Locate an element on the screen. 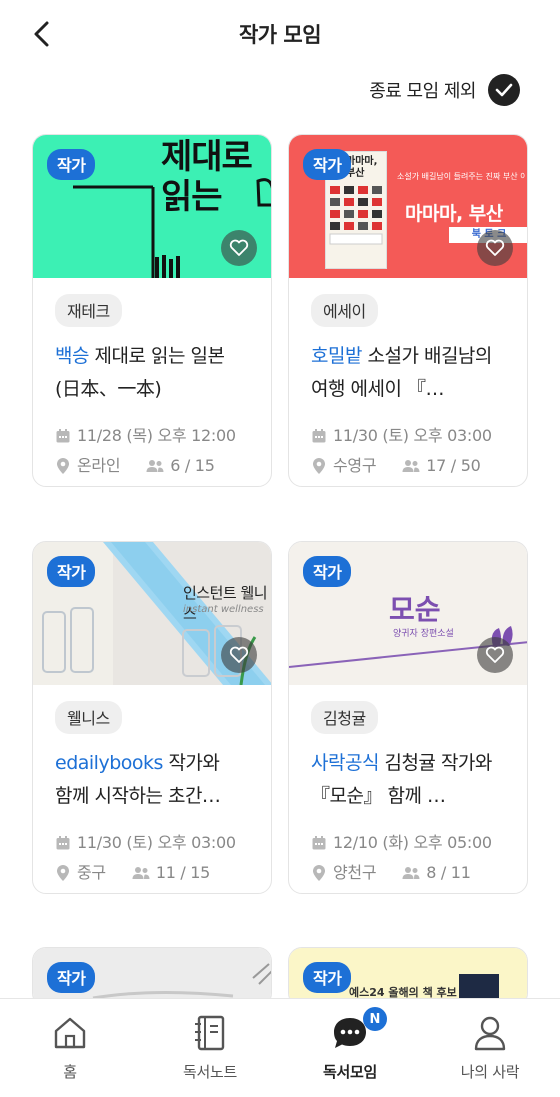 The width and height of the screenshot is (560, 1097). host-name: 사락공식 is located at coordinates (345, 763).